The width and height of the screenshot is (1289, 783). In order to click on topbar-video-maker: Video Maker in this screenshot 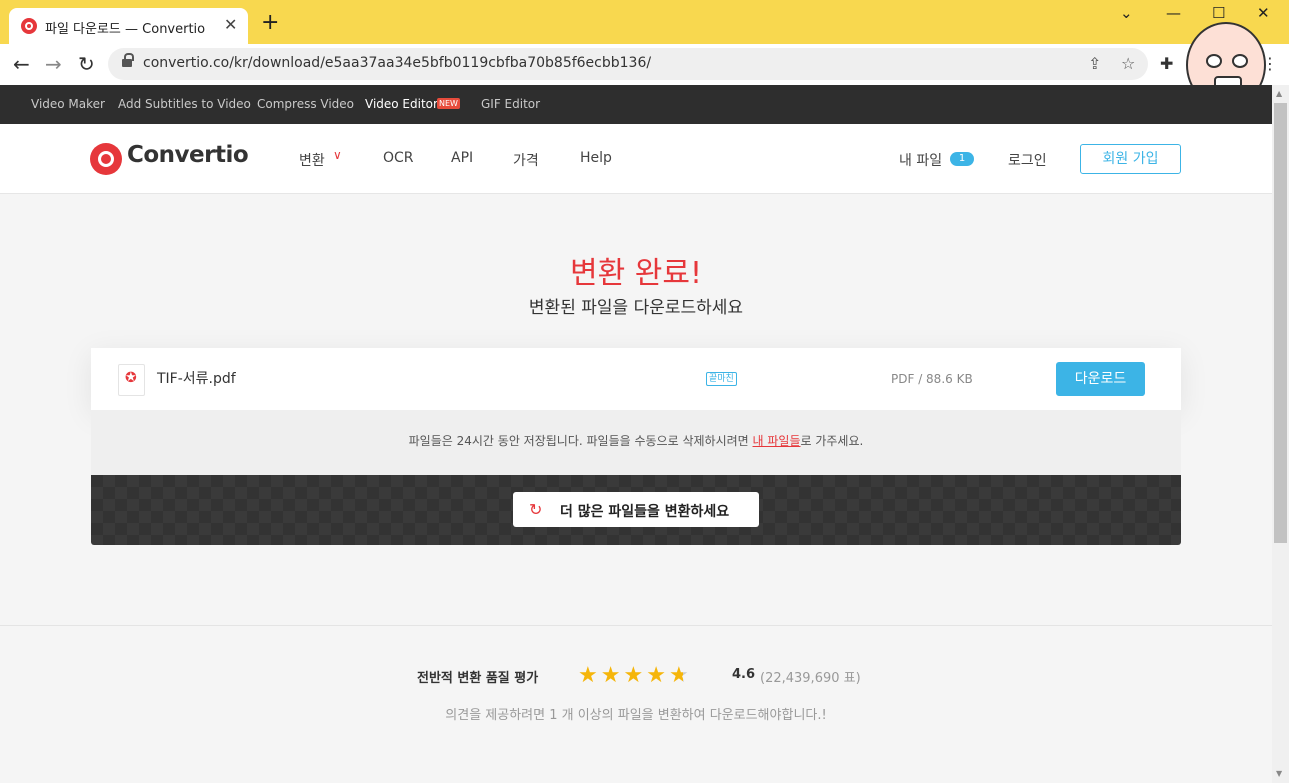, I will do `click(68, 104)`.